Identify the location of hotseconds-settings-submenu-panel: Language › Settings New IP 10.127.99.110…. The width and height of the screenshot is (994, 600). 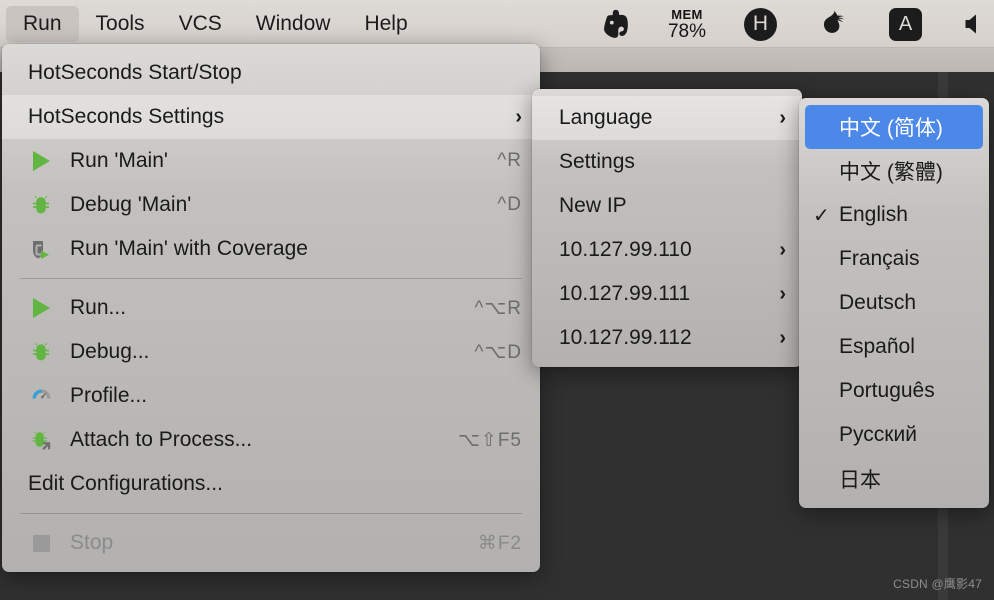
(667, 228).